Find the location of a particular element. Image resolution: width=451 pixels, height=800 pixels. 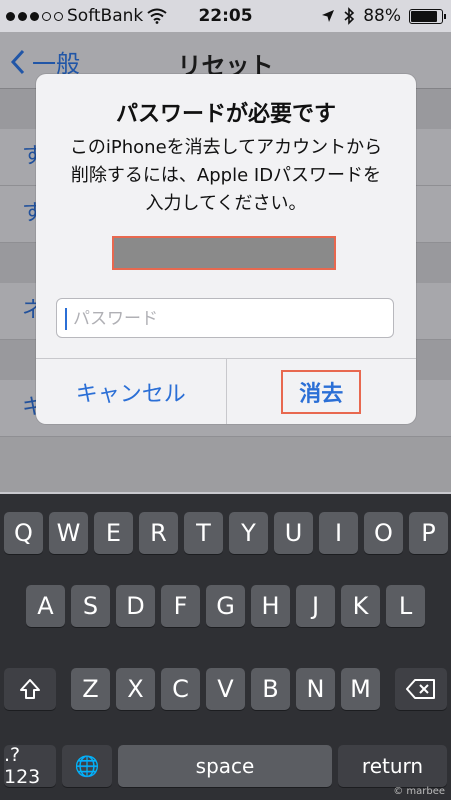

battery-icon is located at coordinates (427, 16).